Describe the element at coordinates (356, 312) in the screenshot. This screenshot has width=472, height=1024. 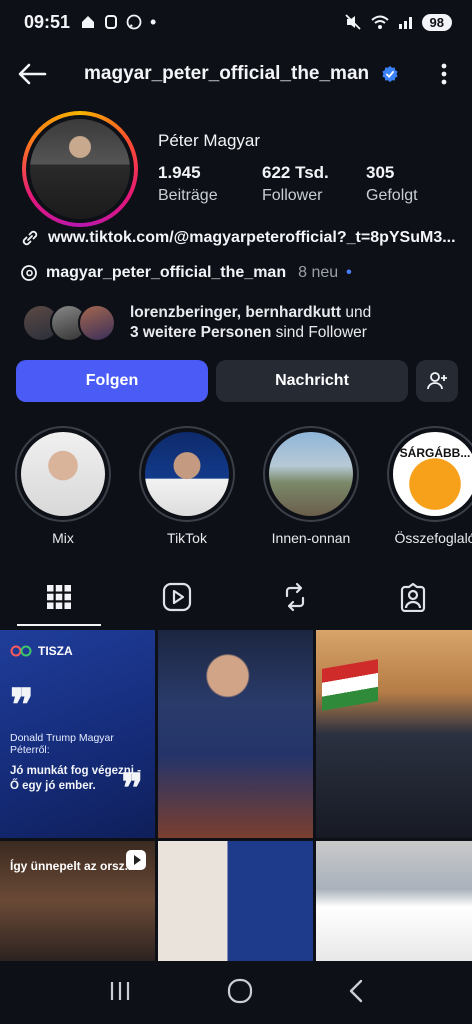
I see `mutual-and: und` at that location.